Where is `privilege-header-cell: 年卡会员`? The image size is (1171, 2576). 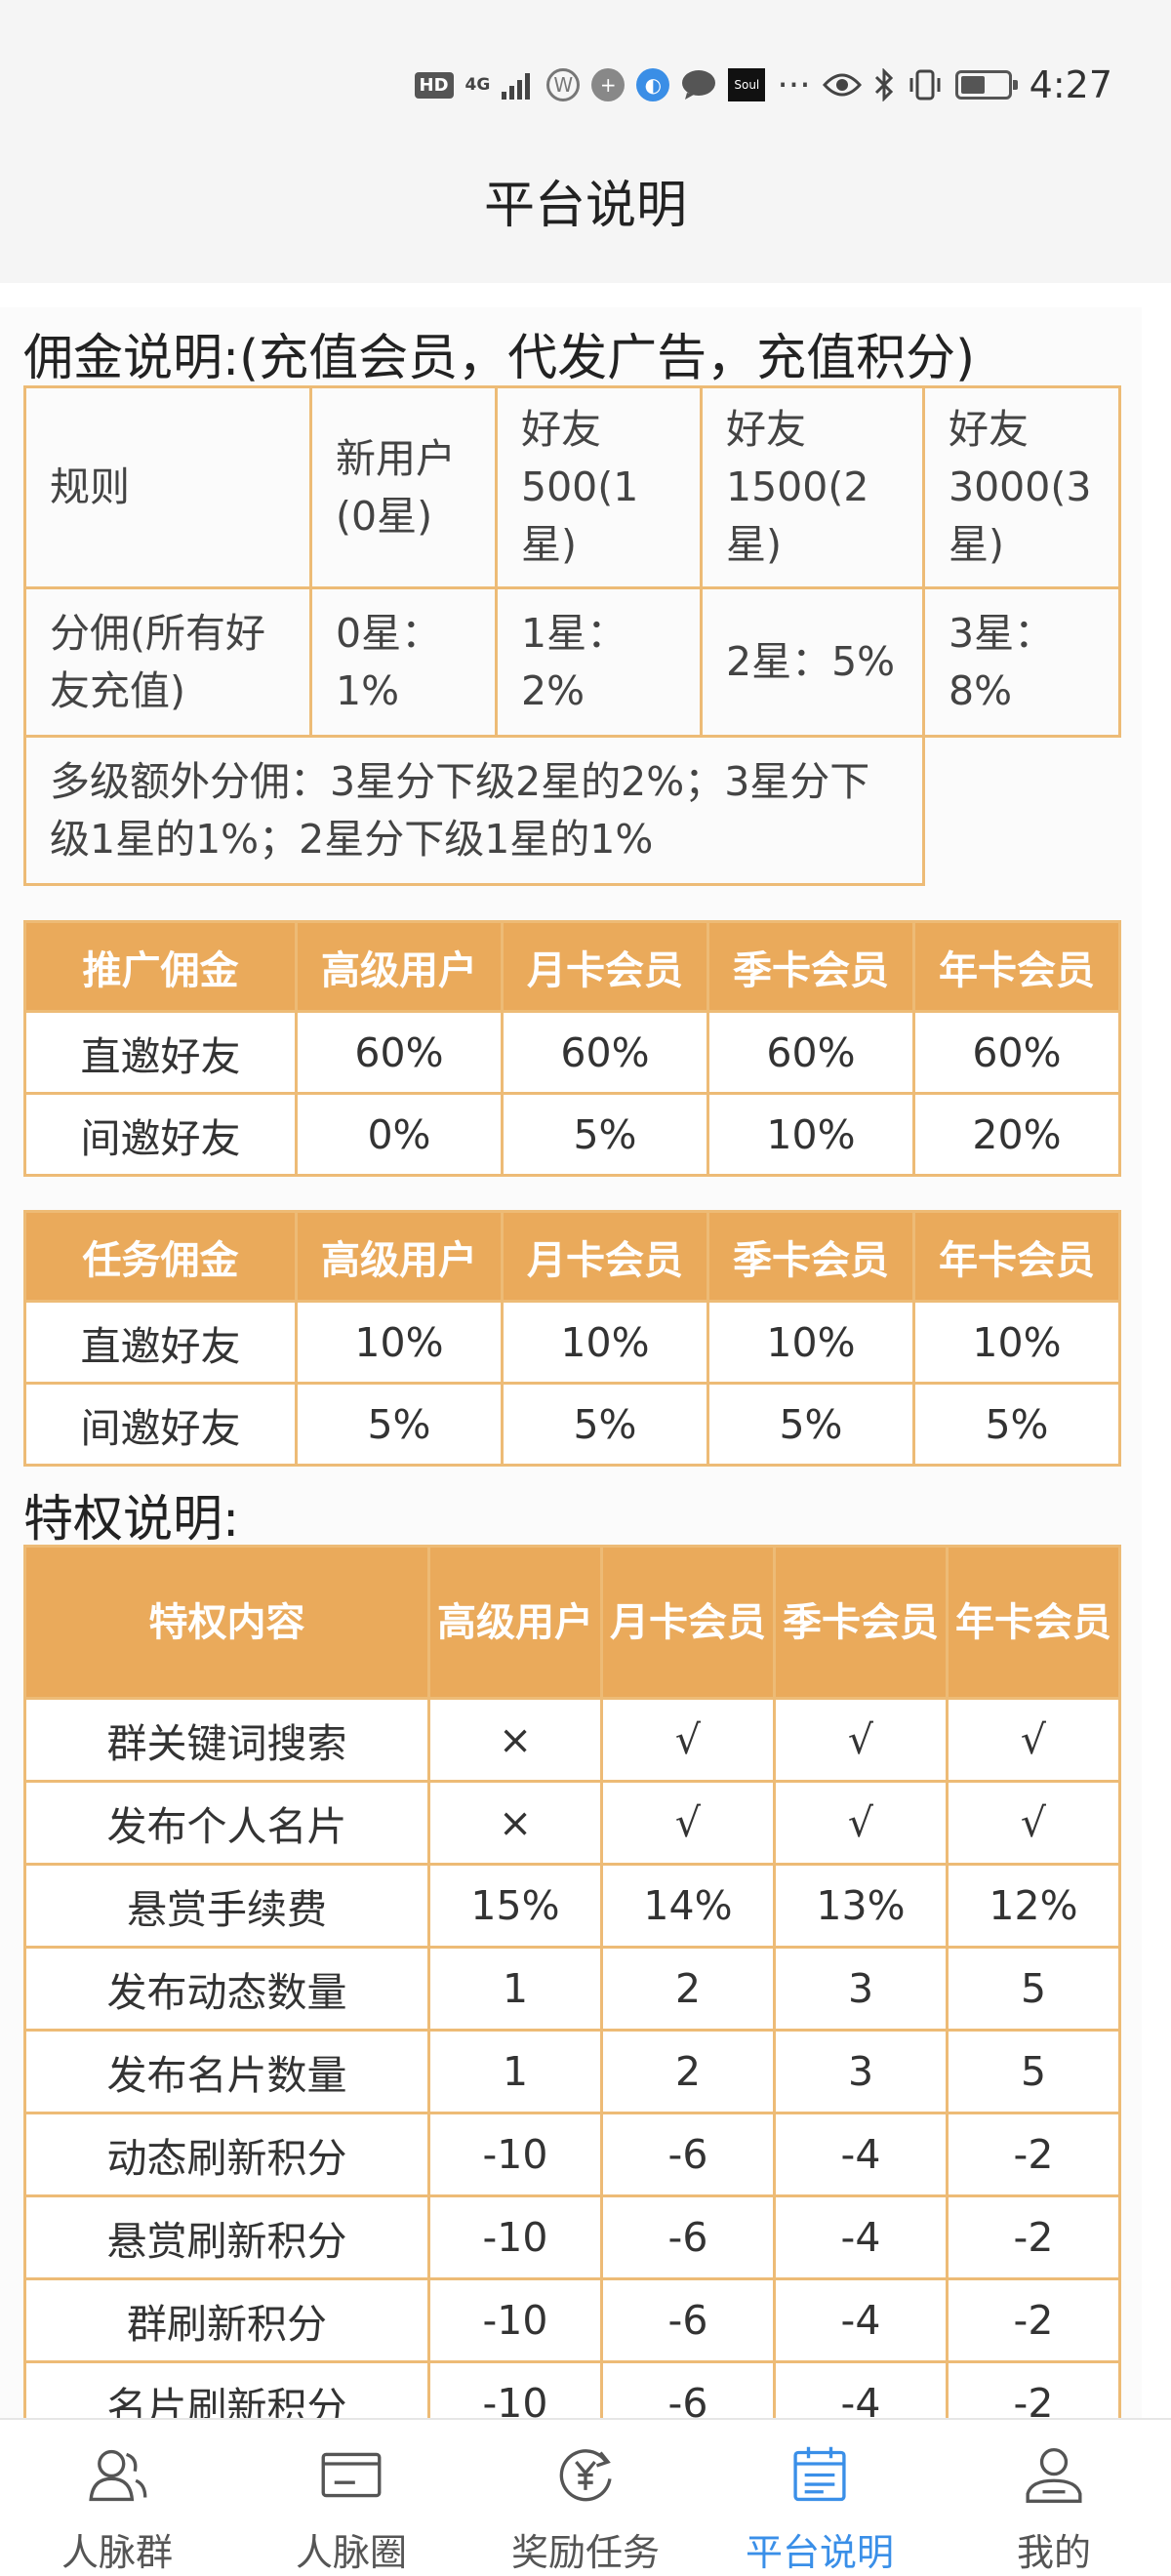
privilege-header-cell: 年卡会员 is located at coordinates (1033, 1622).